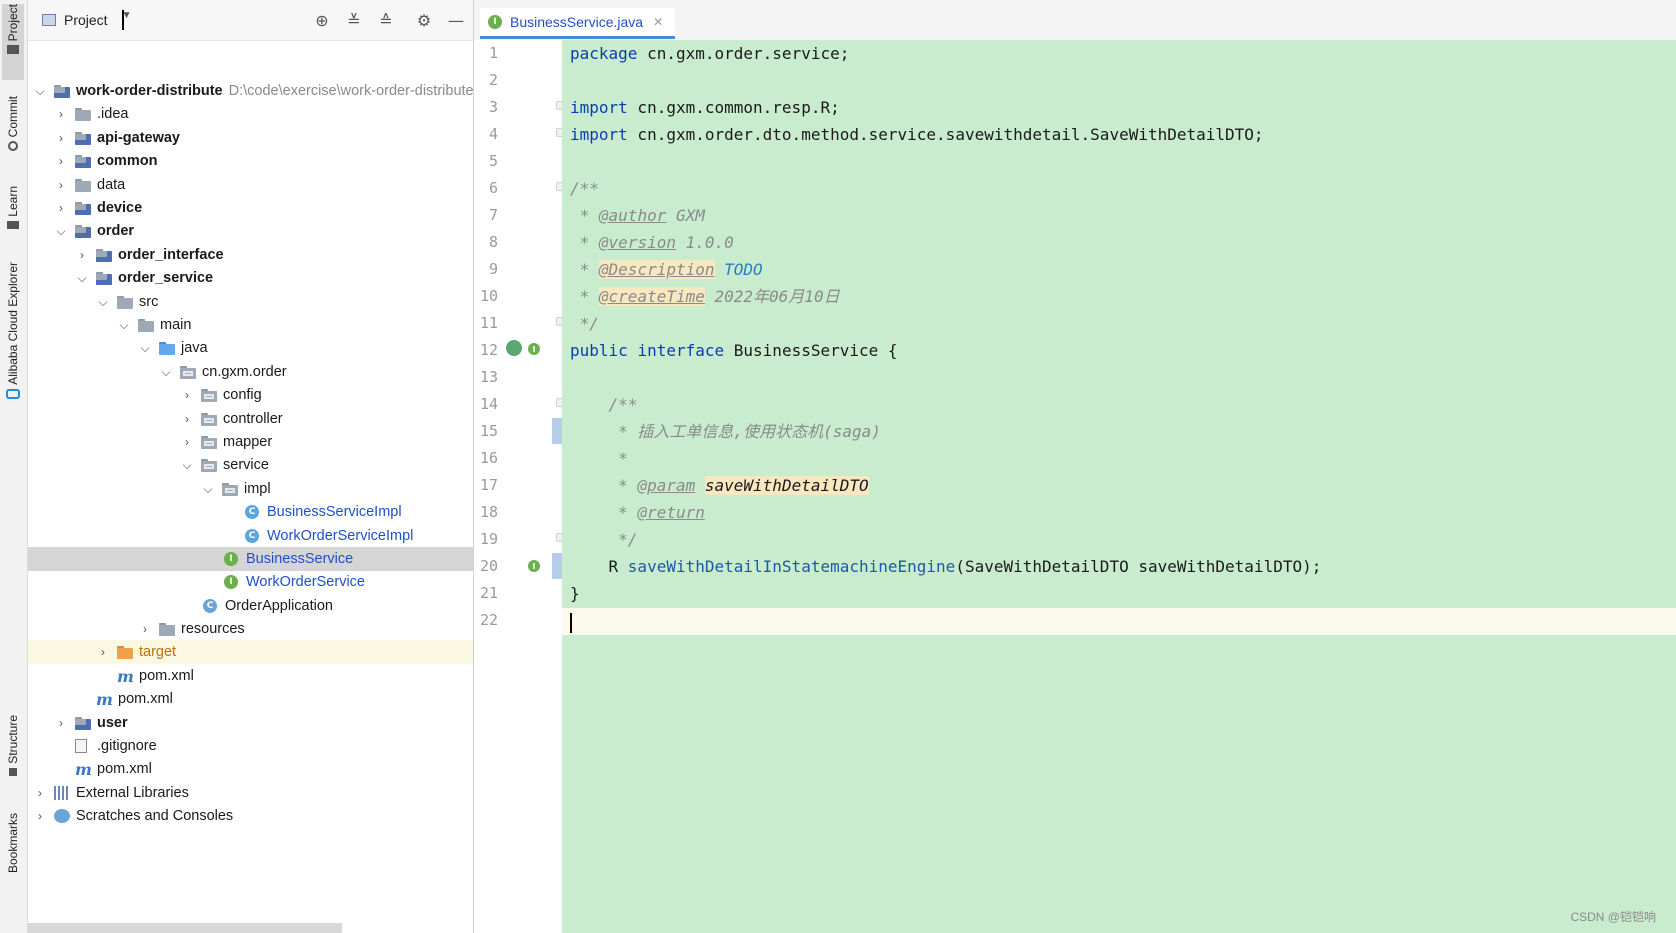 This screenshot has height=933, width=1676. I want to click on tree-item: › device, so click(250, 208).